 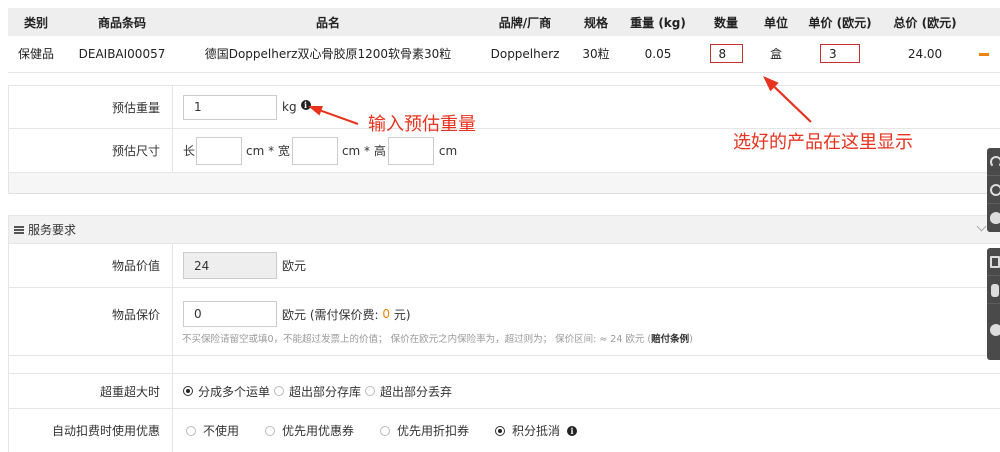 What do you see at coordinates (221, 431) in the screenshot?
I see `option-label: 不使用` at bounding box center [221, 431].